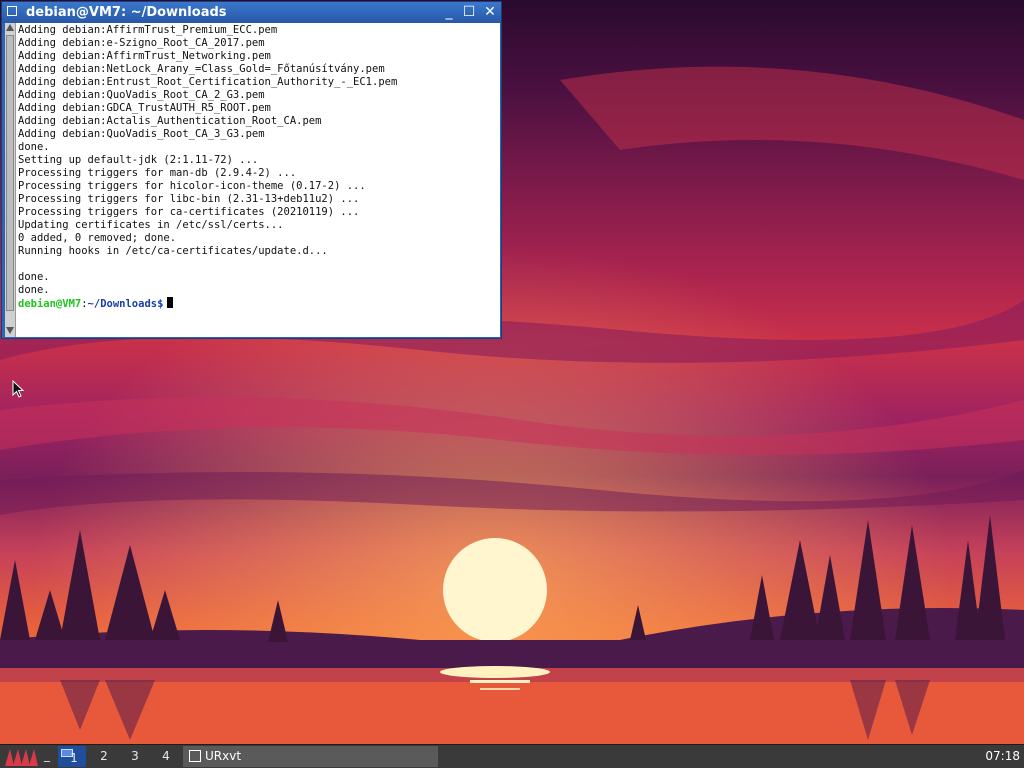  I want to click on terminal-line: Adding debian:GDCA_TrustAUTH_R5_ROOT.pem, so click(144, 108).